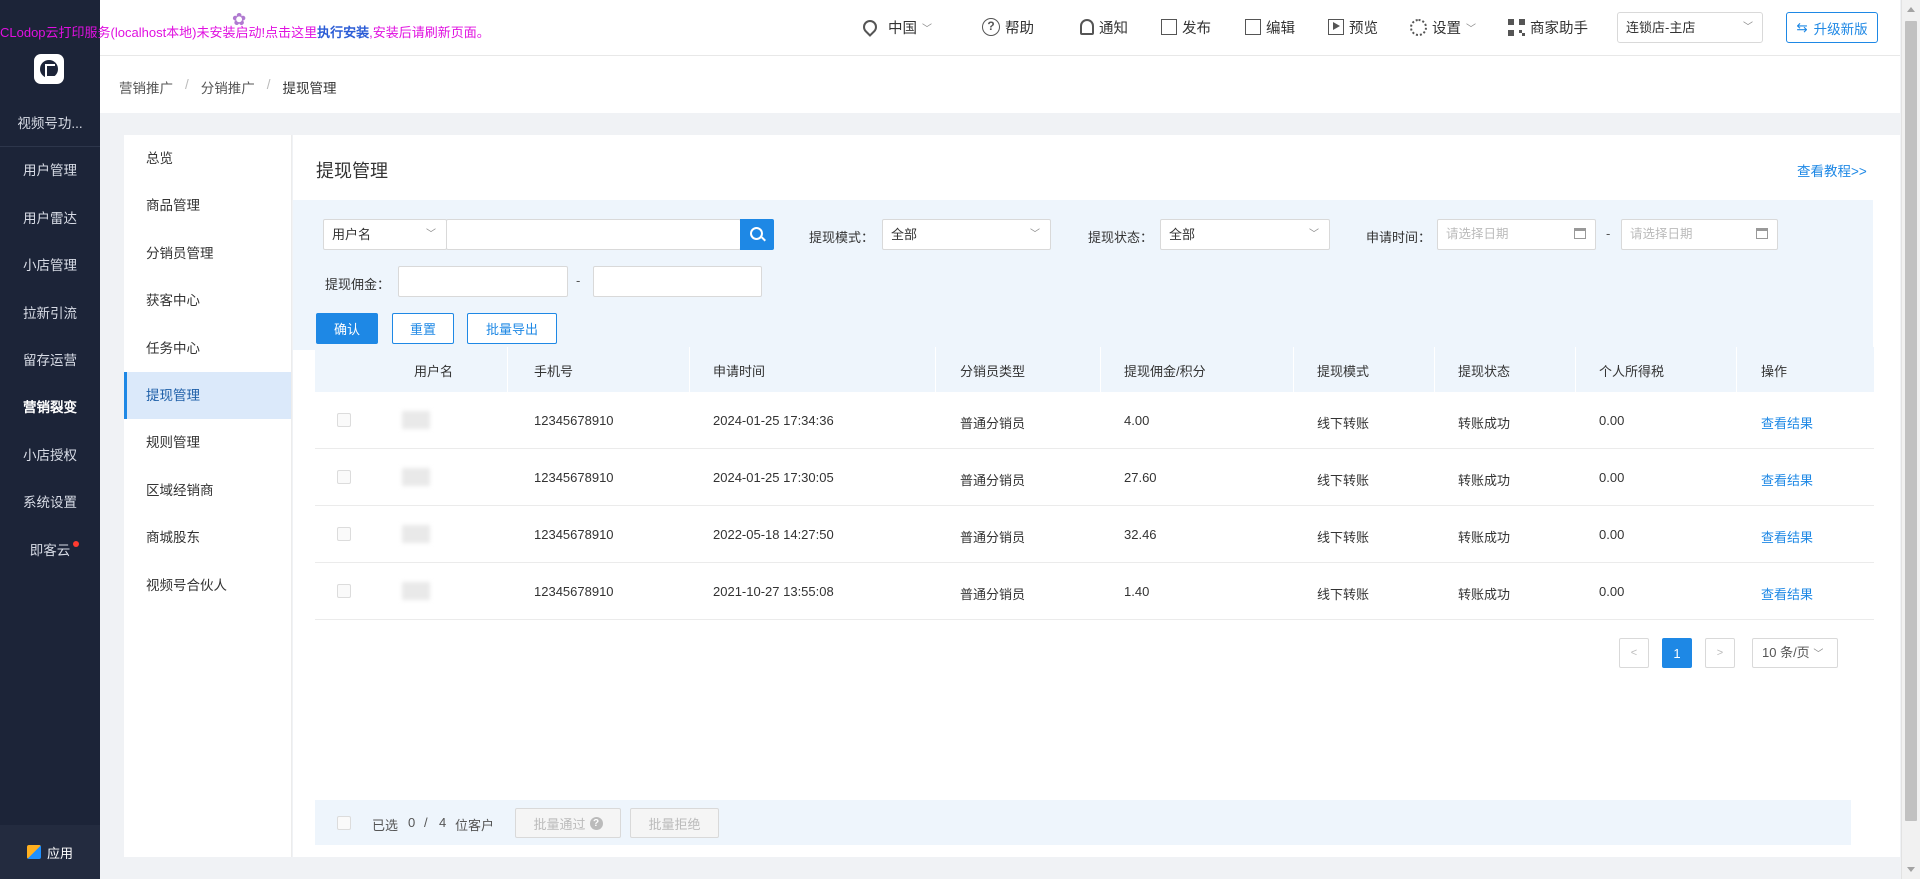  What do you see at coordinates (207, 490) in the screenshot?
I see `submenu-item-regional-dealers: 区域经销商` at bounding box center [207, 490].